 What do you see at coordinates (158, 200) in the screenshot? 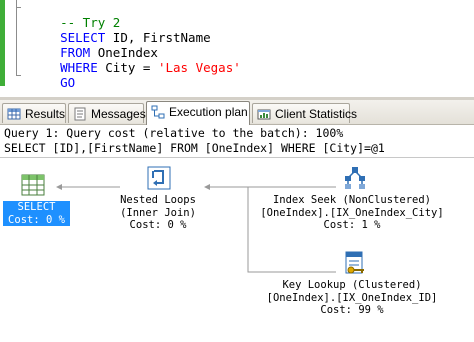
I see `nested-loops-name: Nested Loops` at bounding box center [158, 200].